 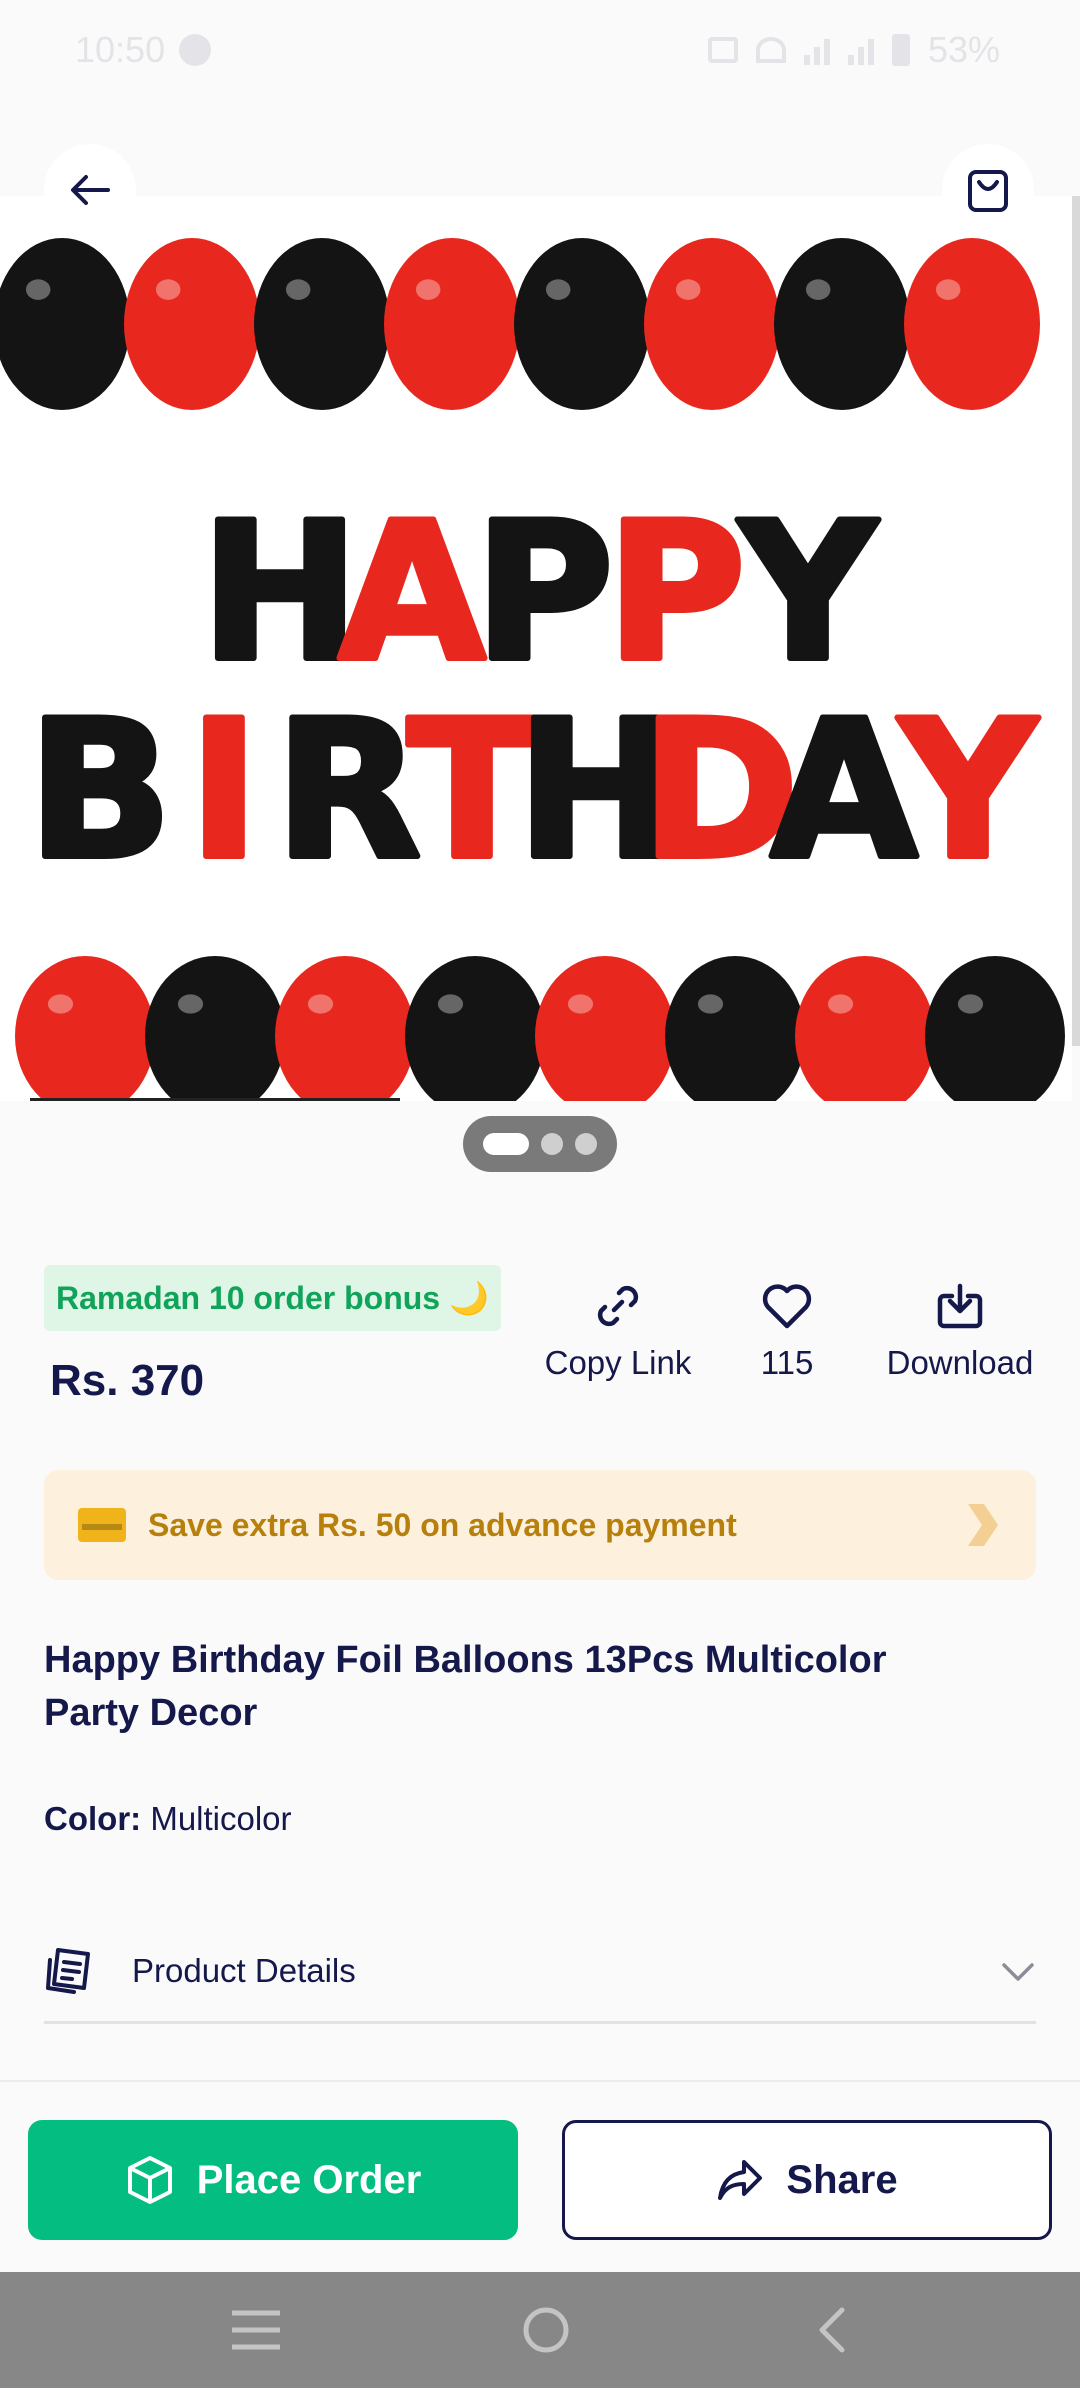 What do you see at coordinates (256, 2330) in the screenshot?
I see `menu-icon` at bounding box center [256, 2330].